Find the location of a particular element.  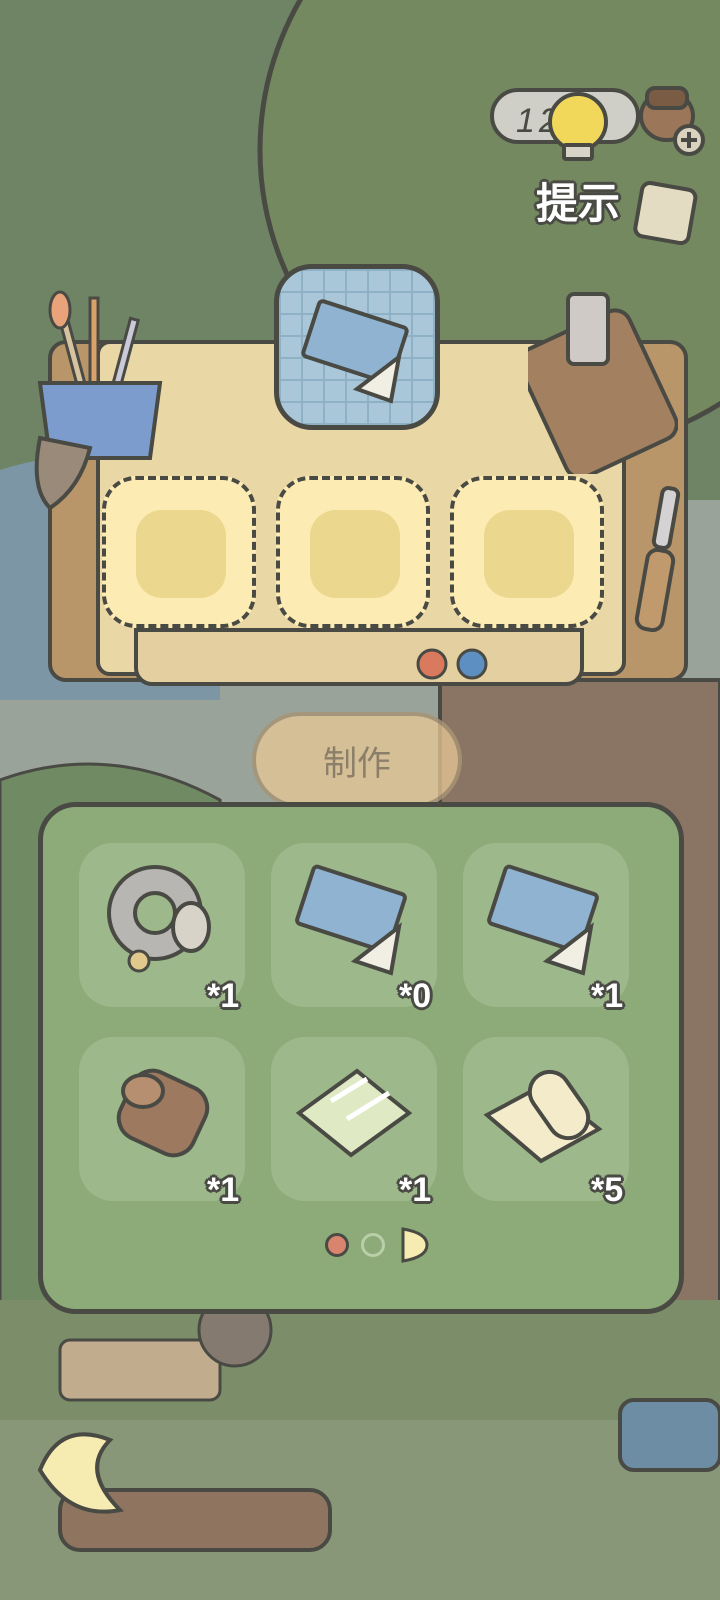

workbench-drawer is located at coordinates (359, 657).